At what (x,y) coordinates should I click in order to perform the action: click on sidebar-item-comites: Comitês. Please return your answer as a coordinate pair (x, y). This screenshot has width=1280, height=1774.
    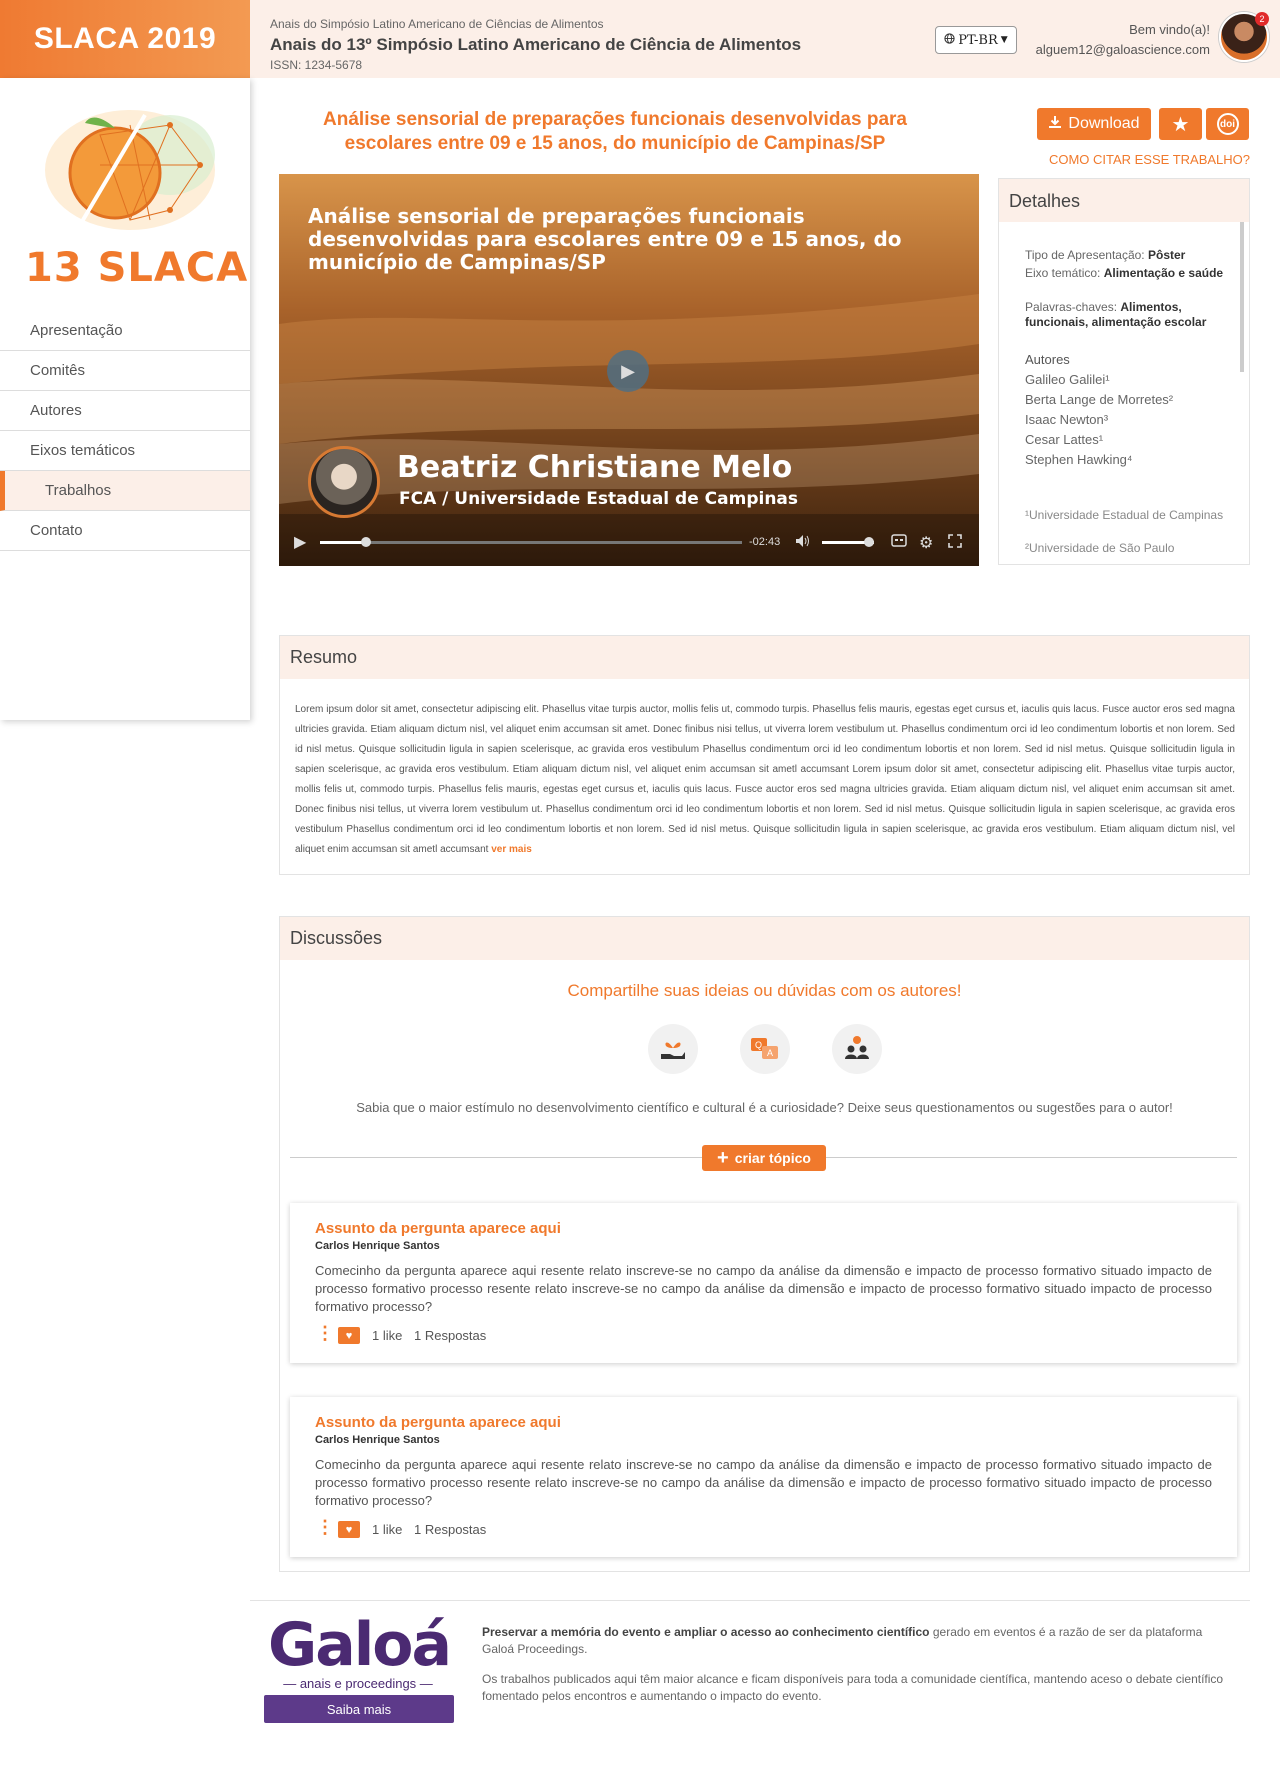
    Looking at the image, I should click on (125, 371).